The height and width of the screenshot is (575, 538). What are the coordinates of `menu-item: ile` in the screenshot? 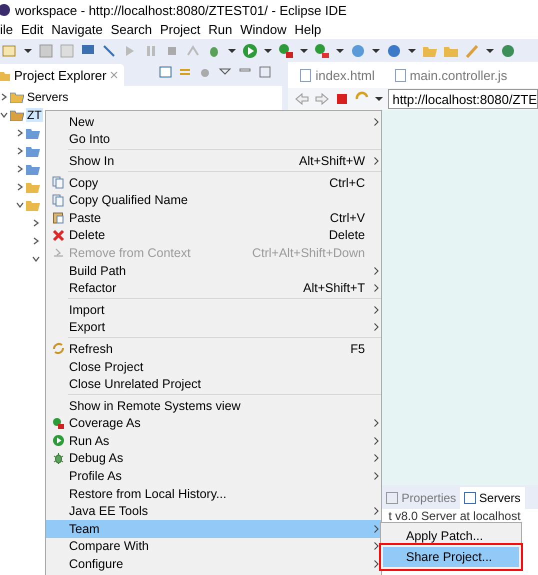 It's located at (7, 29).